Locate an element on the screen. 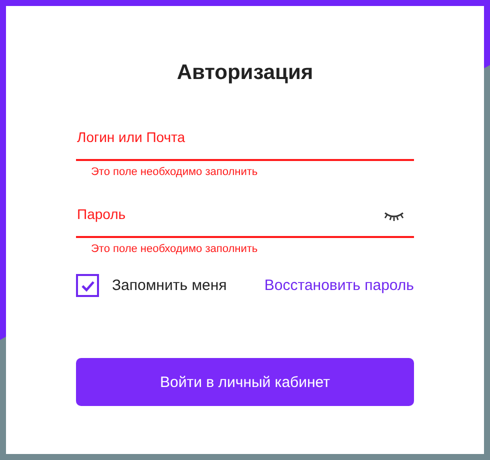 This screenshot has height=460, width=490. input-field: Пароль is located at coordinates (245, 218).